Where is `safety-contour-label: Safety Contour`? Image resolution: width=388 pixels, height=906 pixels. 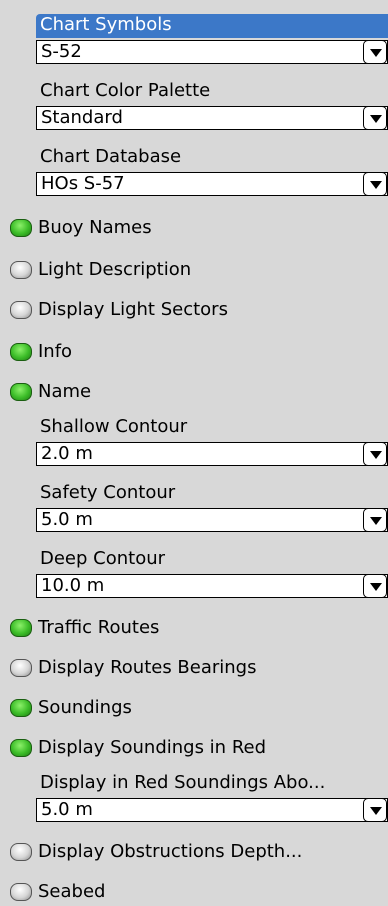 safety-contour-label: Safety Contour is located at coordinates (108, 492).